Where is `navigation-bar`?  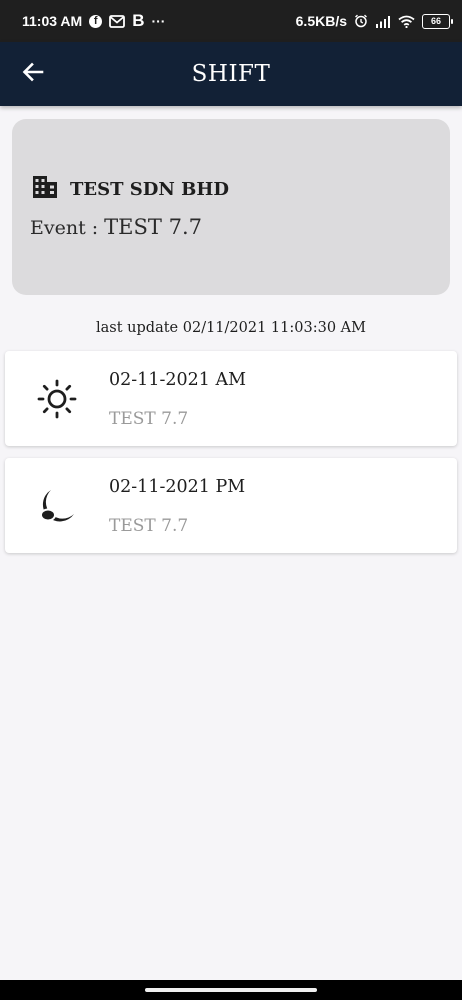 navigation-bar is located at coordinates (231, 990).